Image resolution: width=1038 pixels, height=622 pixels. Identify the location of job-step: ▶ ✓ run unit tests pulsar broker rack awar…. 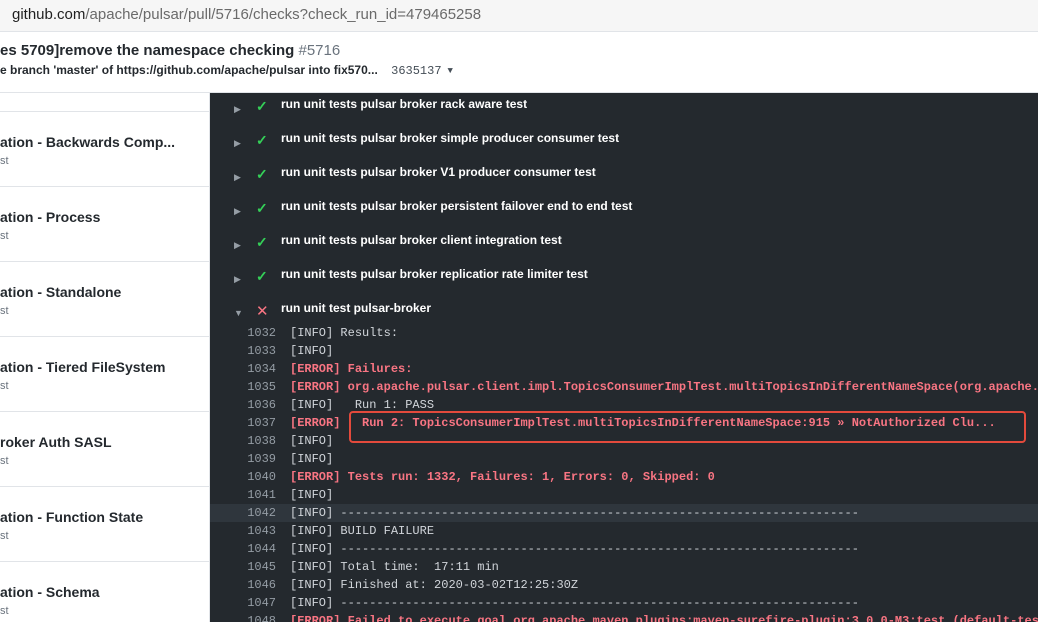
(624, 110).